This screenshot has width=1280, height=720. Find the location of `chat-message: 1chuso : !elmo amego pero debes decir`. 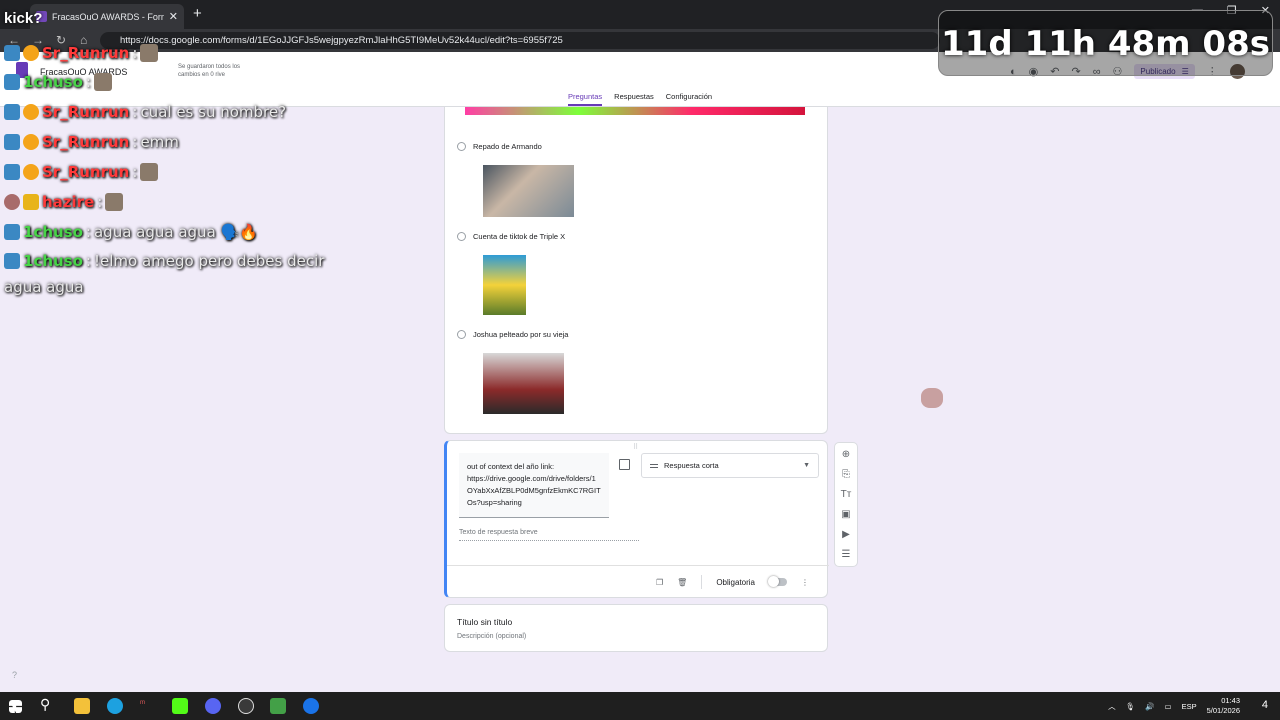

chat-message: 1chuso : !elmo amego pero debes decir is located at coordinates (164, 261).